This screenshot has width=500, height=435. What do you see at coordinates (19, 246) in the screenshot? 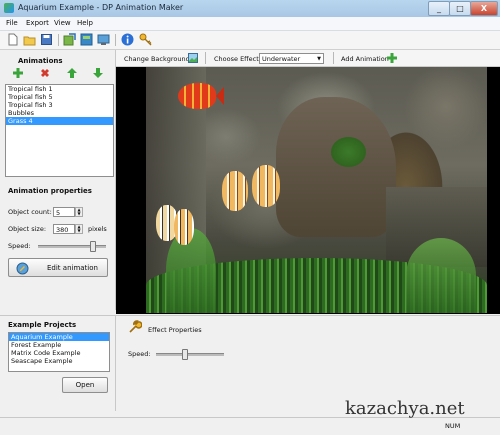
I see `speed-label: Speed:` at bounding box center [19, 246].